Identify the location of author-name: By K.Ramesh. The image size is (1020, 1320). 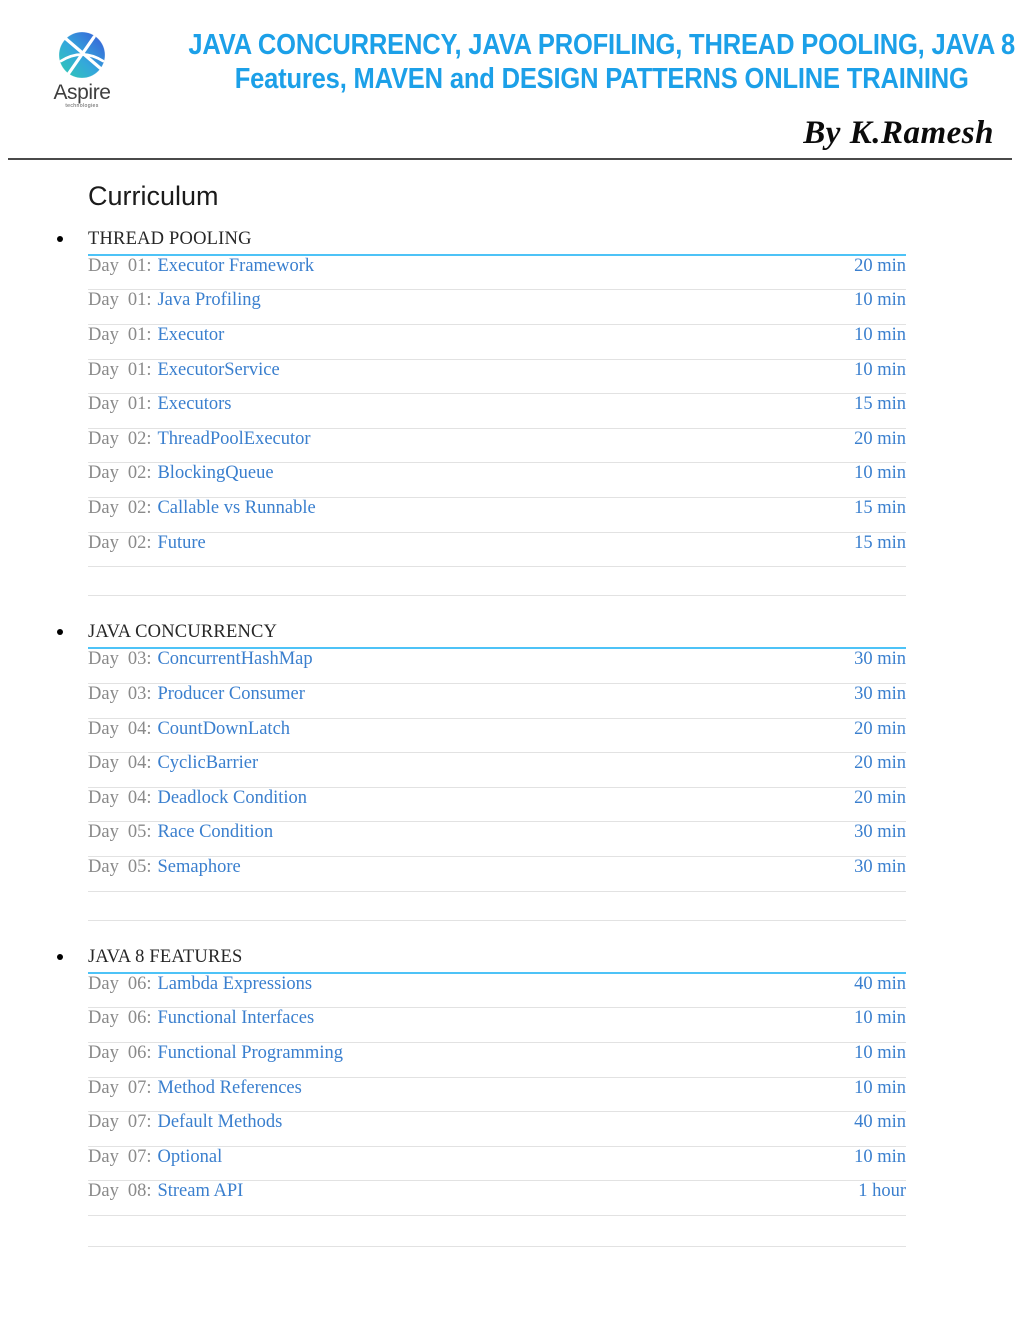
(898, 133).